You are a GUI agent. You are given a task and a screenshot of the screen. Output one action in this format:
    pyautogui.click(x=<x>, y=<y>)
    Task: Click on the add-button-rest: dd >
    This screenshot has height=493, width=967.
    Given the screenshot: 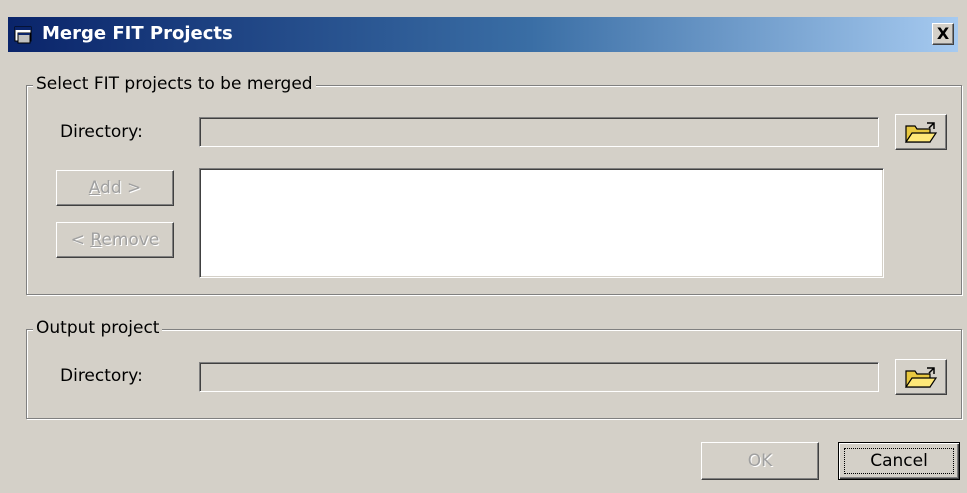 What is the action you would take?
    pyautogui.click(x=121, y=188)
    